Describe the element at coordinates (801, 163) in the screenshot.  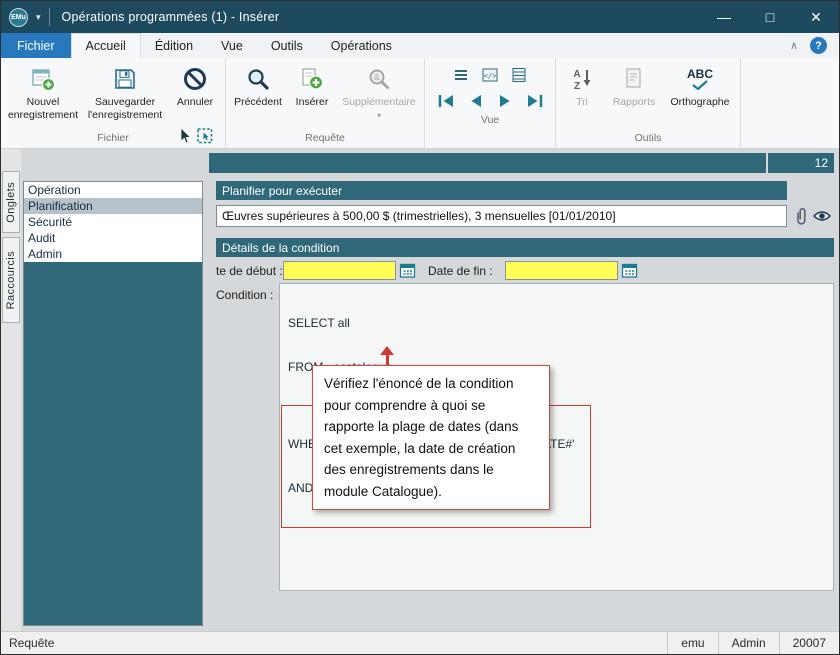
I see `record-count-box: 12` at that location.